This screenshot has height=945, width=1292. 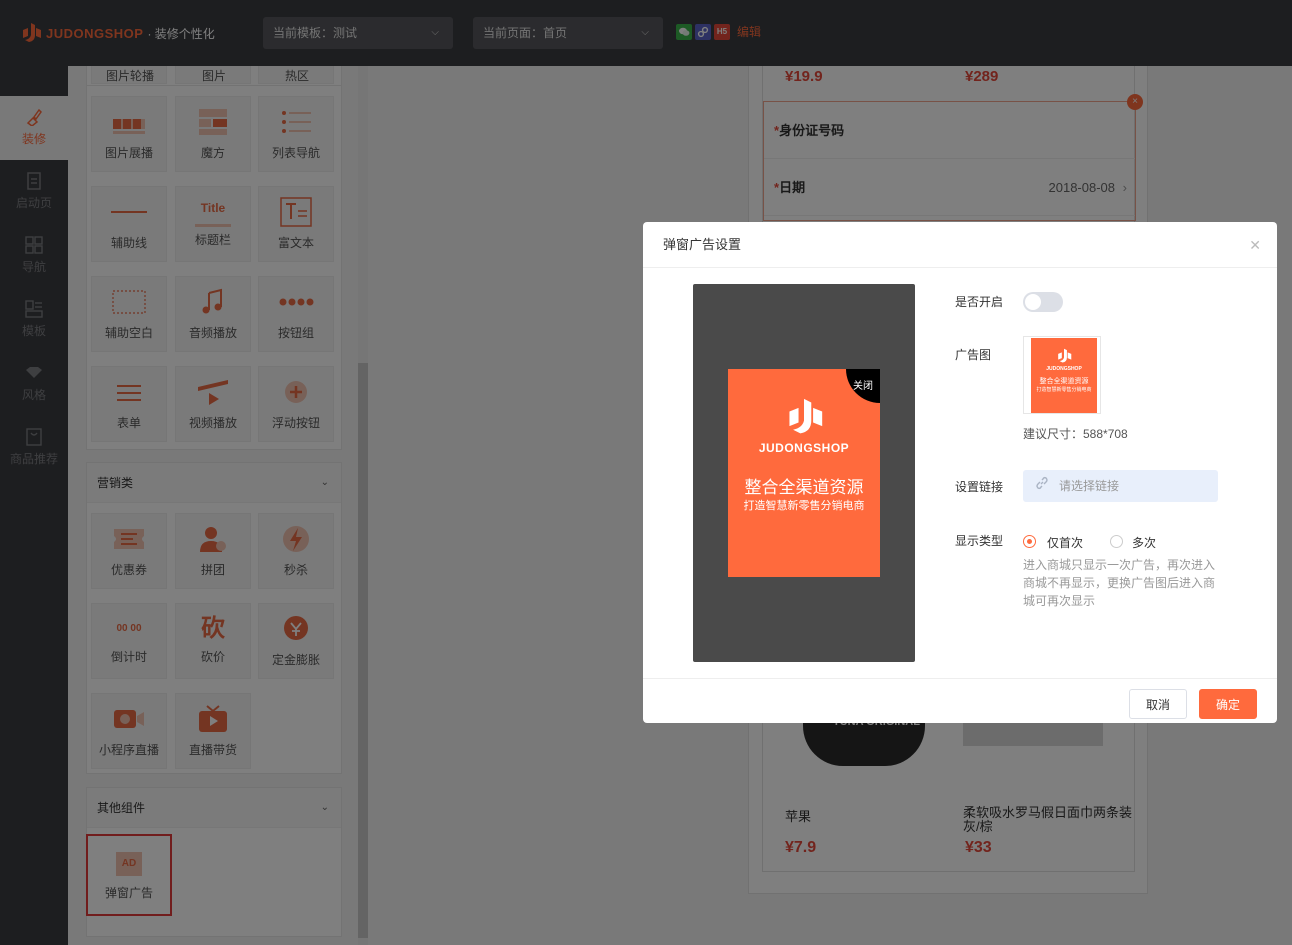 What do you see at coordinates (979, 487) in the screenshot?
I see `link-label: 设置链接` at bounding box center [979, 487].